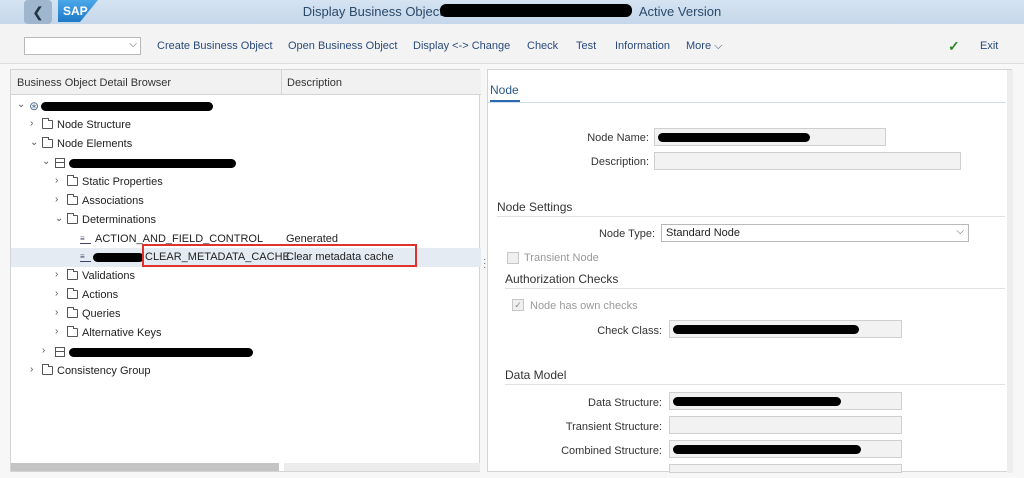  I want to click on test-button: Test, so click(586, 46).